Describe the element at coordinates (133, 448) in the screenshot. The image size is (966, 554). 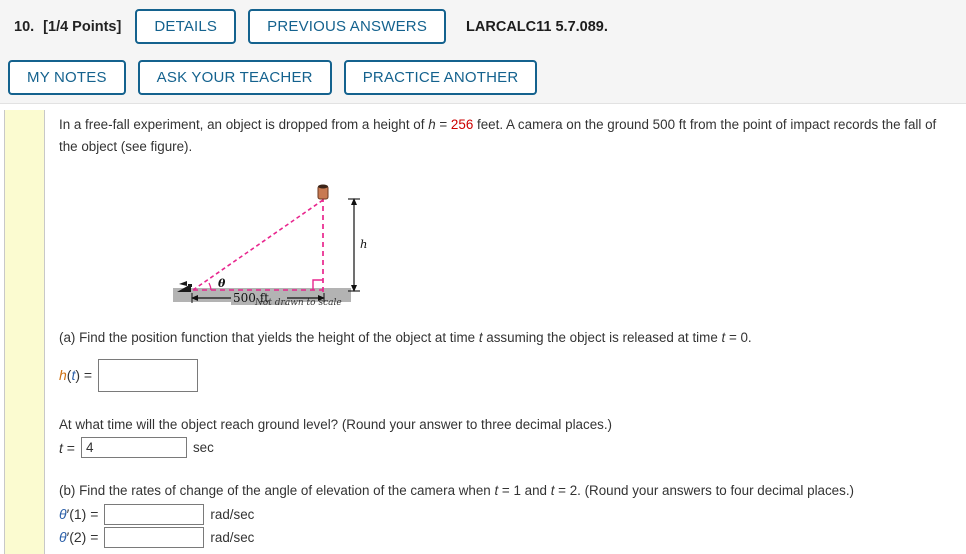
I see `part-a2-ground-time-input` at that location.